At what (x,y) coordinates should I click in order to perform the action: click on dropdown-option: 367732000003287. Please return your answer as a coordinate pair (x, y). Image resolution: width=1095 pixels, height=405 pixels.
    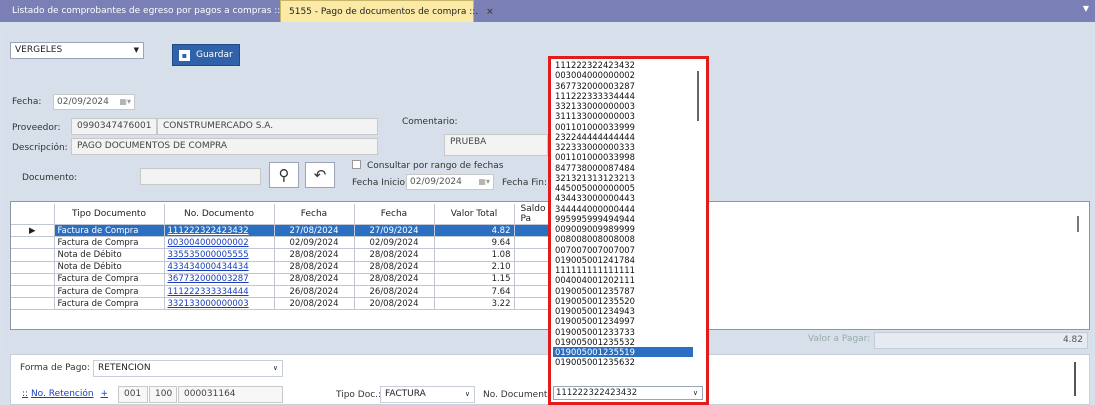
    Looking at the image, I should click on (623, 86).